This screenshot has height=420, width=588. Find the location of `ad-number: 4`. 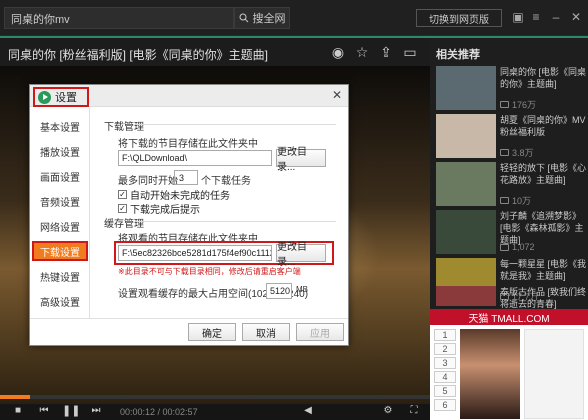

ad-number: 4 is located at coordinates (445, 377).